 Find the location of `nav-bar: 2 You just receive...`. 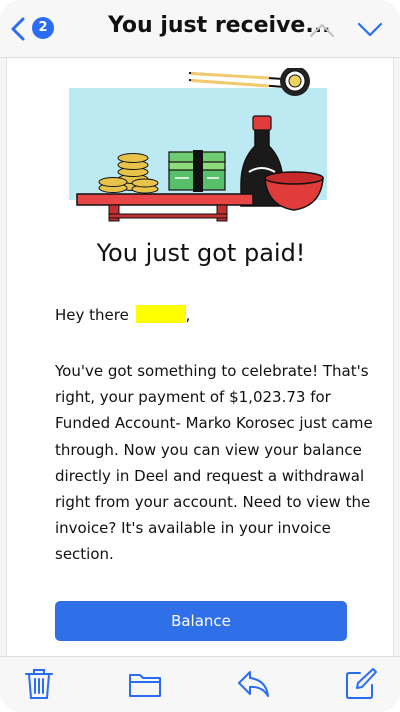

nav-bar: 2 You just receive... is located at coordinates (200, 29).